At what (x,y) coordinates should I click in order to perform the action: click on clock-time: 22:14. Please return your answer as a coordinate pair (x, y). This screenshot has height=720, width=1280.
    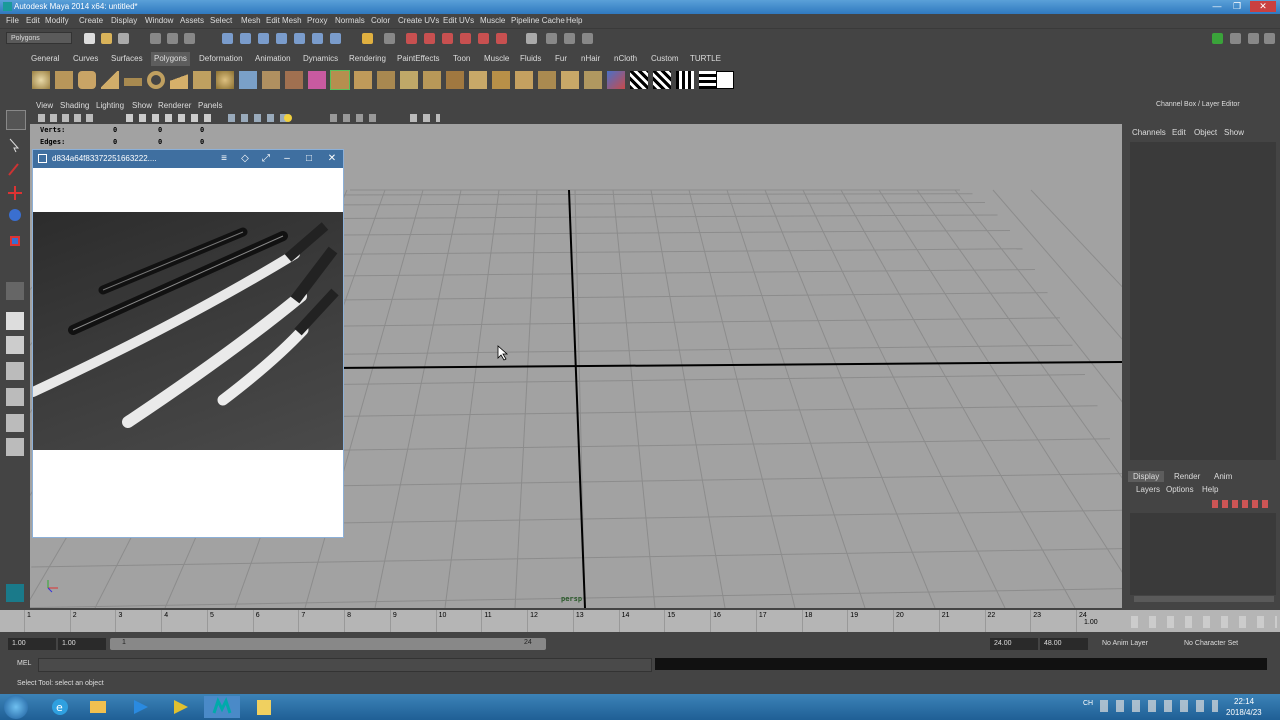
    Looking at the image, I should click on (1244, 701).